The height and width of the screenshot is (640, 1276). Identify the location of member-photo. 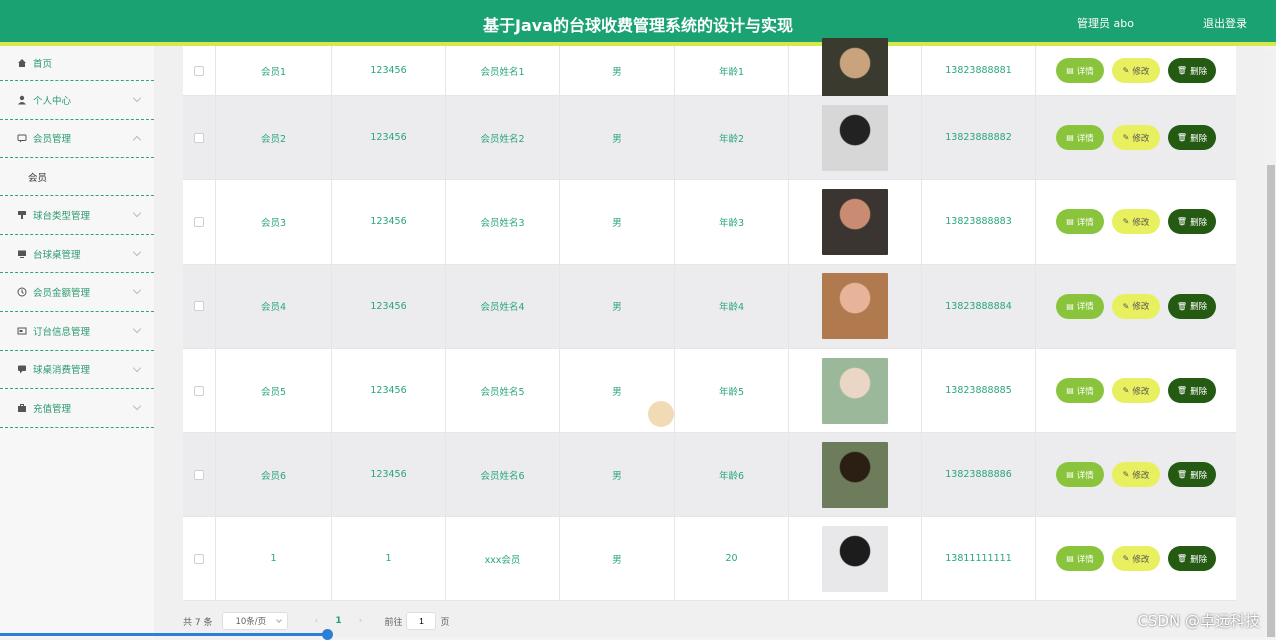
(855, 306).